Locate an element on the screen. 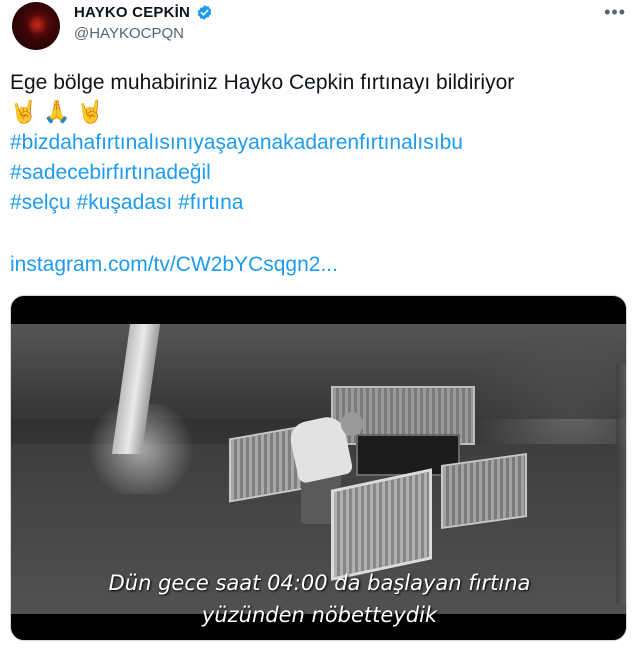 This screenshot has height=648, width=640. hashtag-link: #selçu #kuşadası #fırtına is located at coordinates (317, 203).